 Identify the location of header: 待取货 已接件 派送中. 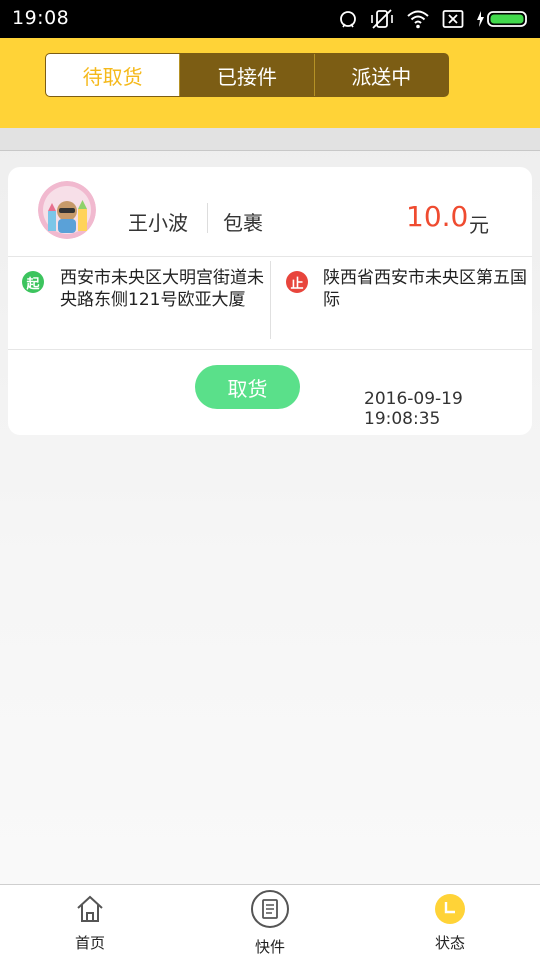
(270, 83).